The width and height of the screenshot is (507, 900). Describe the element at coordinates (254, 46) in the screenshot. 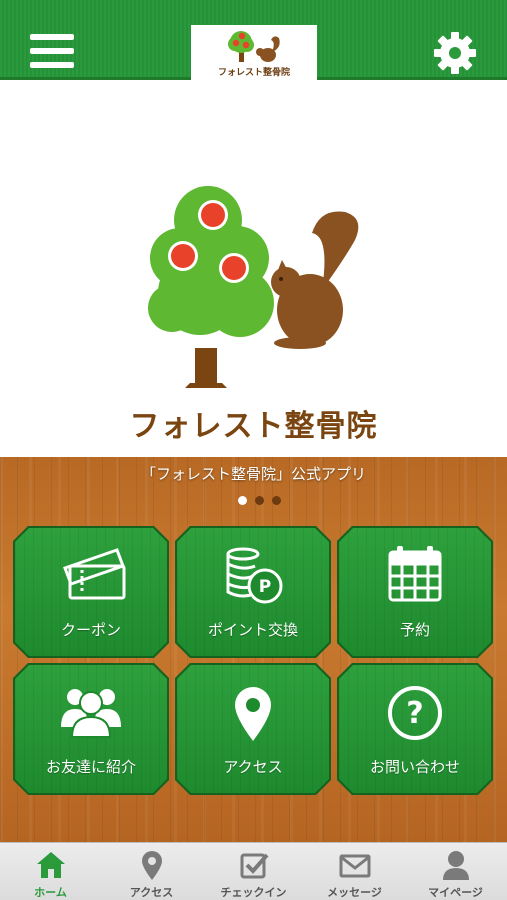

I see `tree-squirrel-logo-icon` at that location.